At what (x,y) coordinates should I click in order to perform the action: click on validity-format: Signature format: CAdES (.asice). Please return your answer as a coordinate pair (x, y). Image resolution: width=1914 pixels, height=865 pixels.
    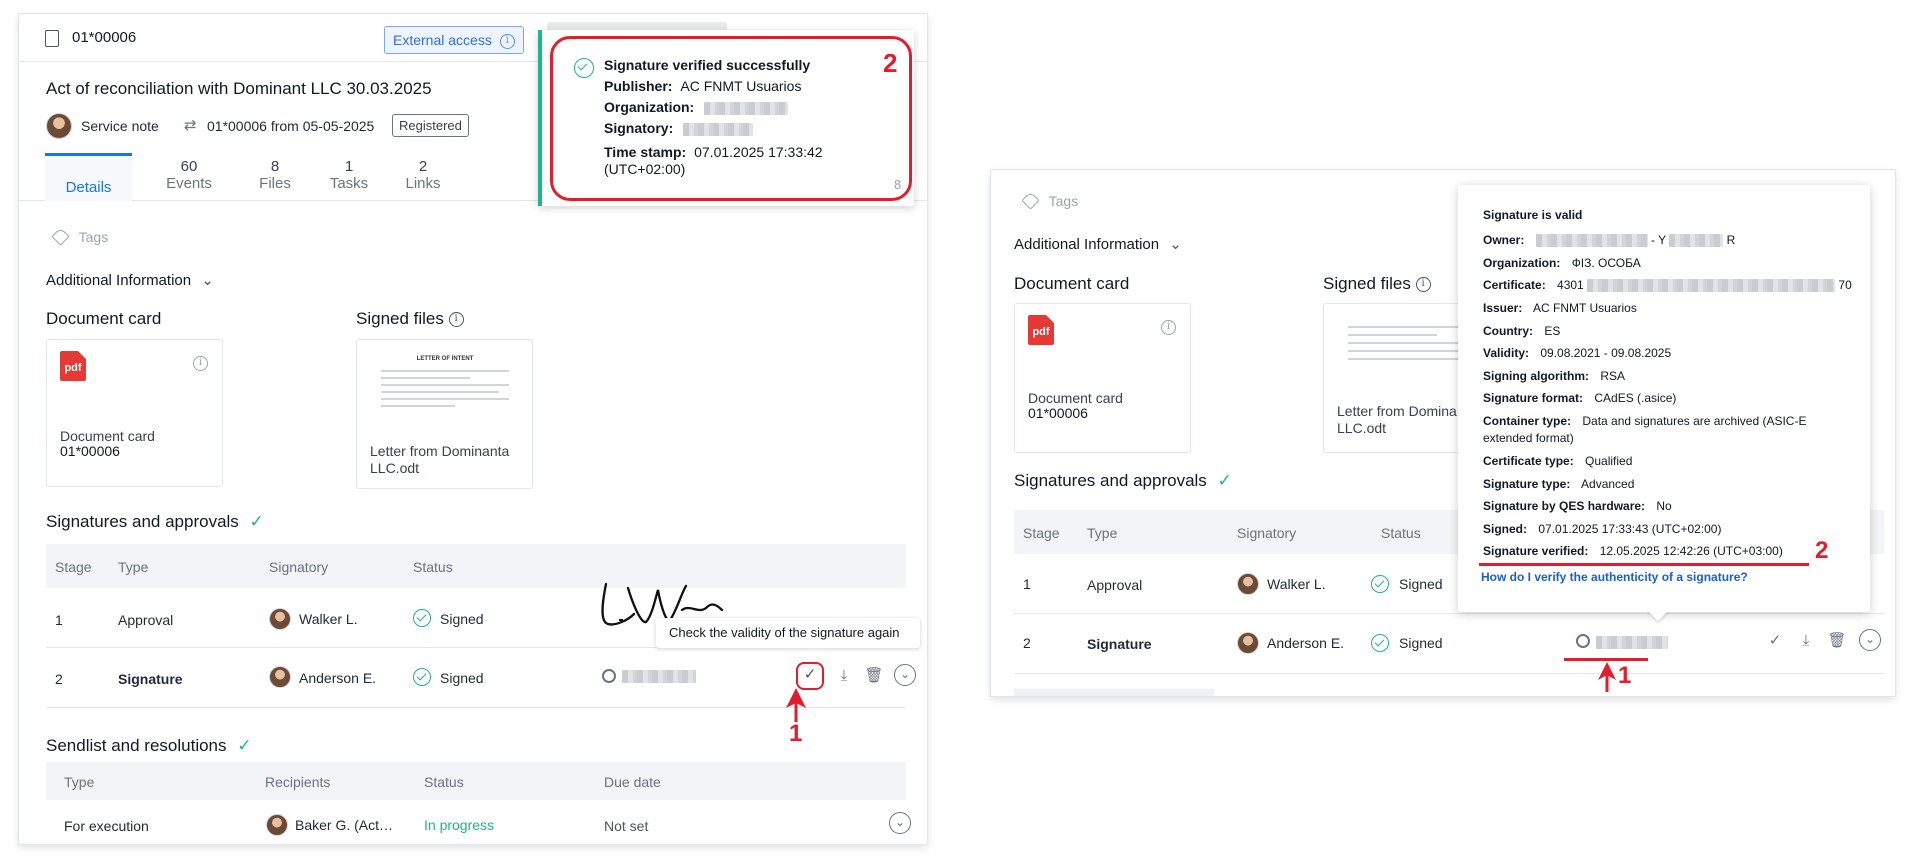
    Looking at the image, I should click on (1579, 398).